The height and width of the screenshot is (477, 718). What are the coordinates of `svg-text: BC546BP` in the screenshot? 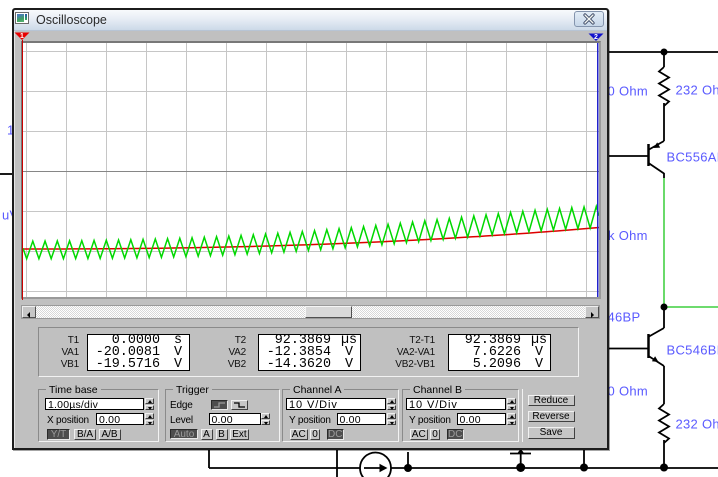 It's located at (692, 350).